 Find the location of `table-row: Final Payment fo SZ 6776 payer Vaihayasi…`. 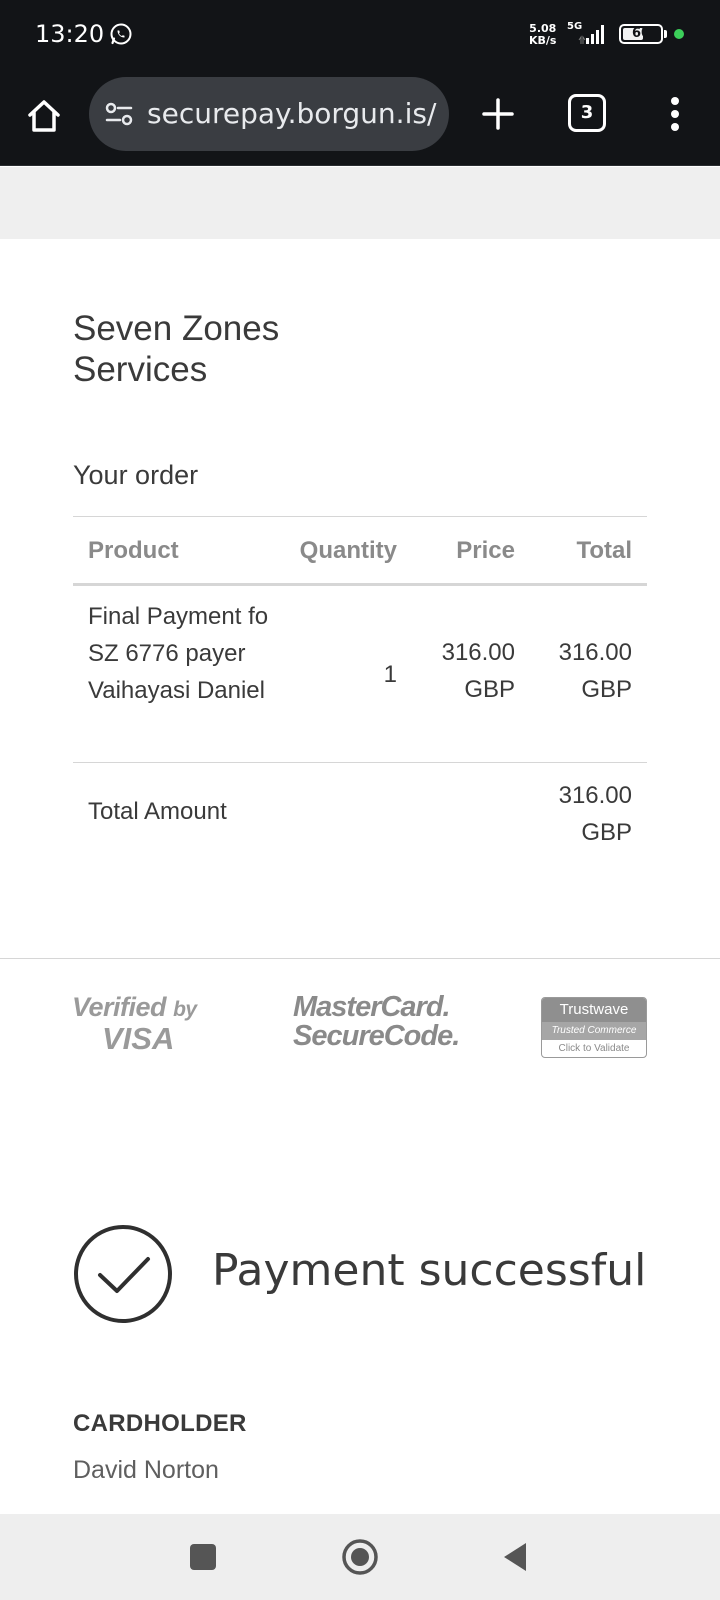

table-row: Final Payment fo SZ 6776 payer Vaihayasi… is located at coordinates (360, 674).